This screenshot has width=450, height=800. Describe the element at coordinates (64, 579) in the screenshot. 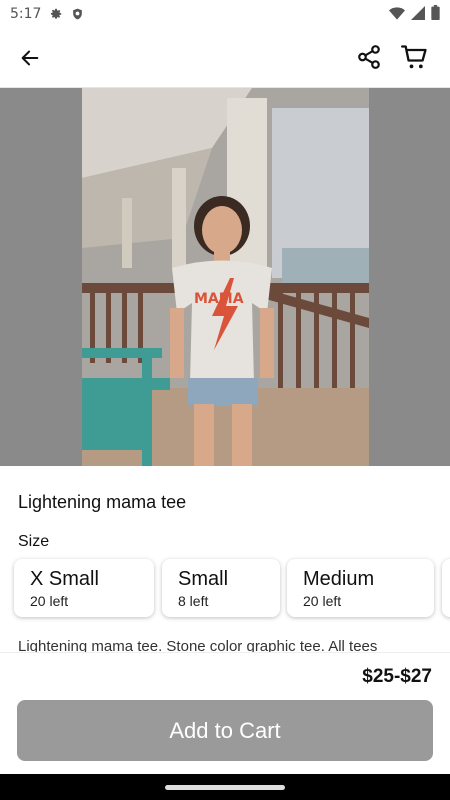

I see `size-name: X Small` at that location.